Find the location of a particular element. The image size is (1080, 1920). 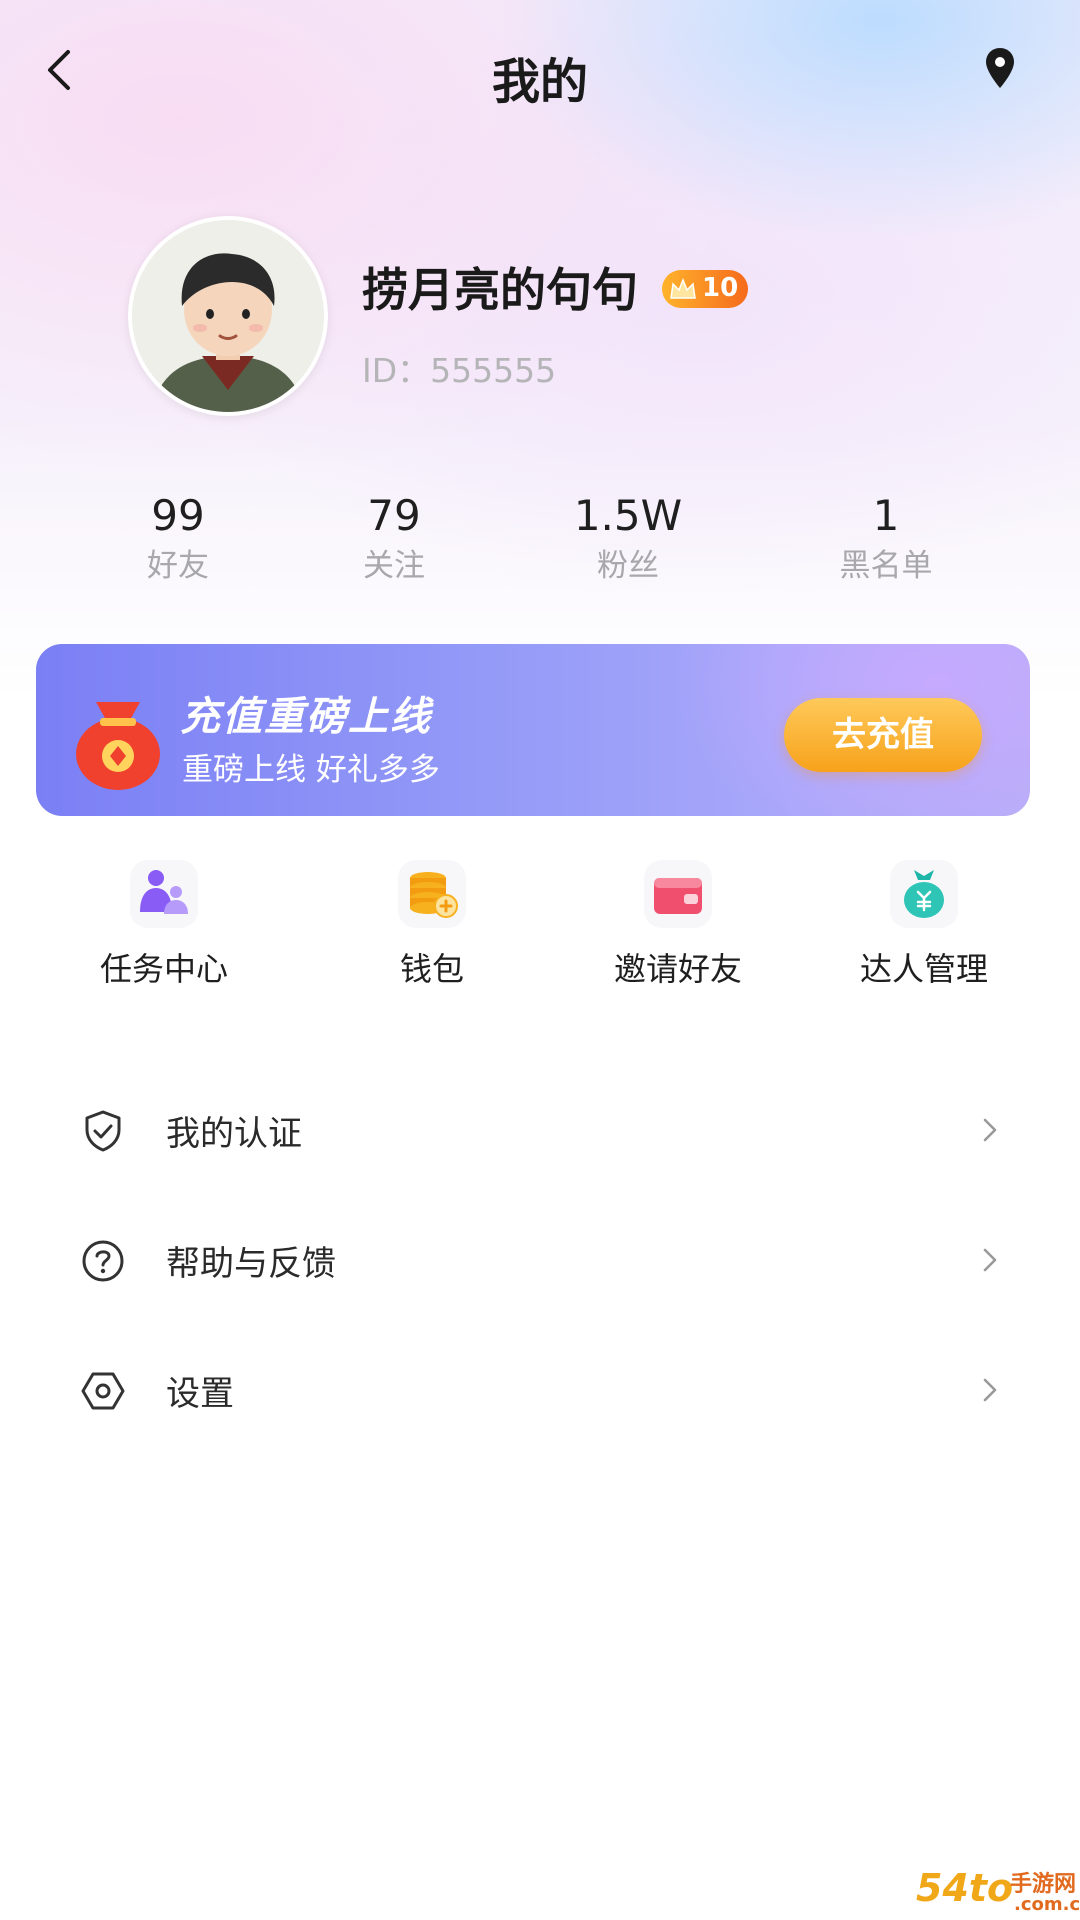

avatar-illustration is located at coordinates (228, 316).